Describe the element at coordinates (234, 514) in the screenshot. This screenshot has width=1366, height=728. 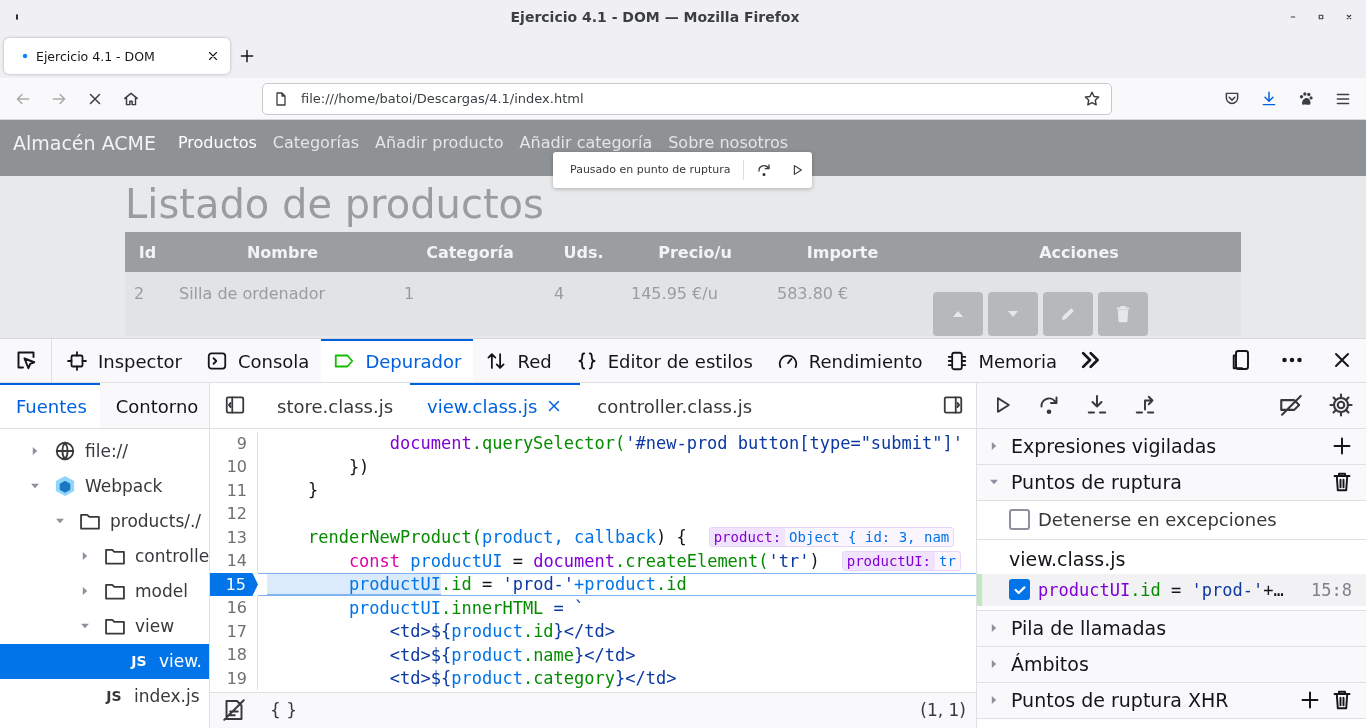
I see `line-number: 12` at that location.